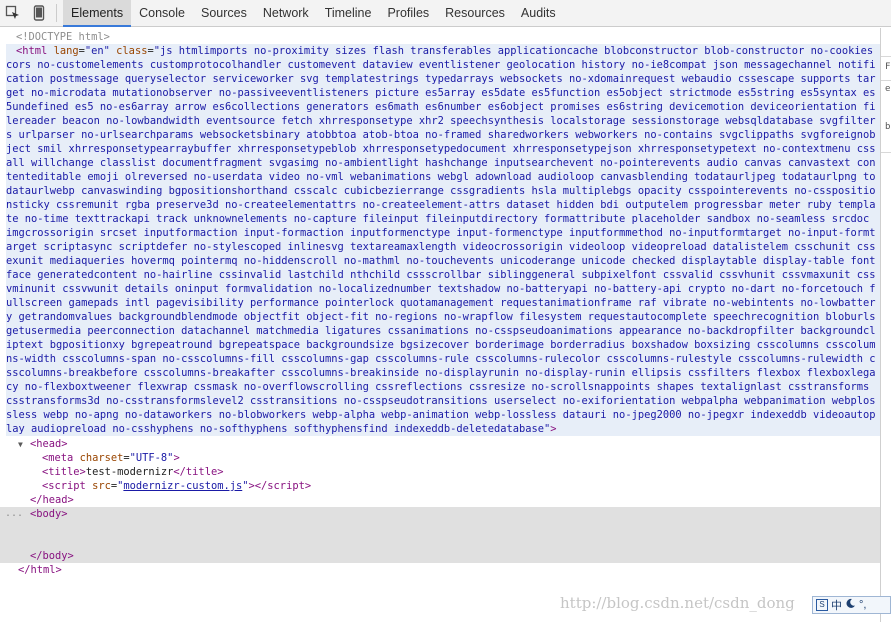 This screenshot has width=891, height=622. Describe the element at coordinates (224, 13) in the screenshot. I see `tab-sources: Sources` at that location.